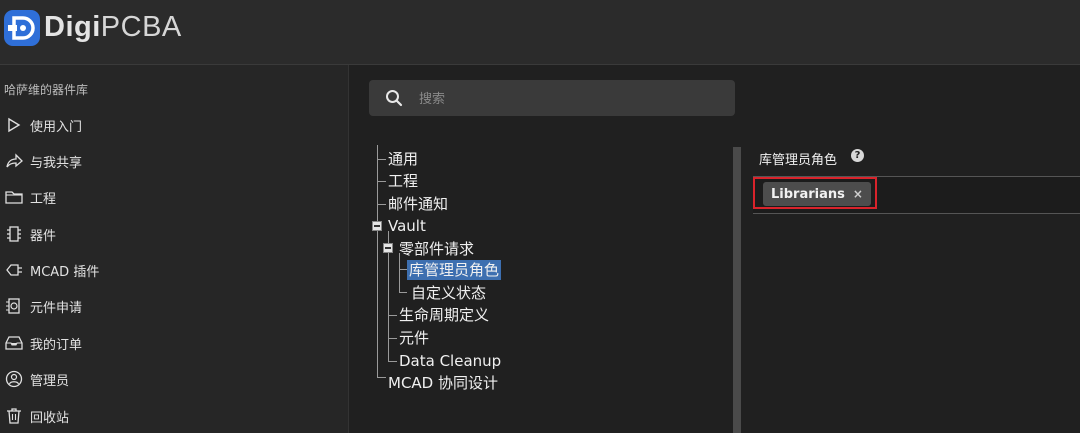 This screenshot has height=433, width=1080. Describe the element at coordinates (56, 163) in the screenshot. I see `sidebar-item-label: 与我共享` at that location.